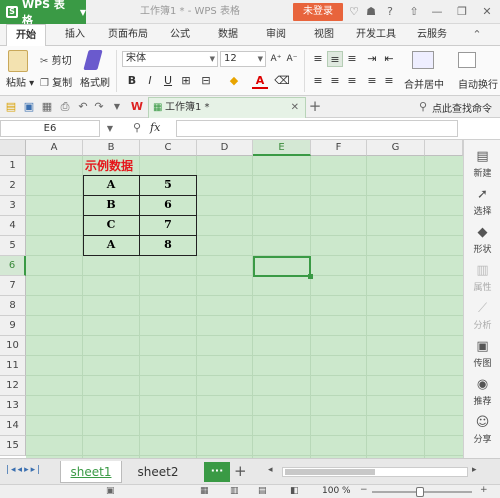 Image resolution: width=500 pixels, height=498 pixels. Describe the element at coordinates (339, 148) in the screenshot. I see `column-header: F` at that location.